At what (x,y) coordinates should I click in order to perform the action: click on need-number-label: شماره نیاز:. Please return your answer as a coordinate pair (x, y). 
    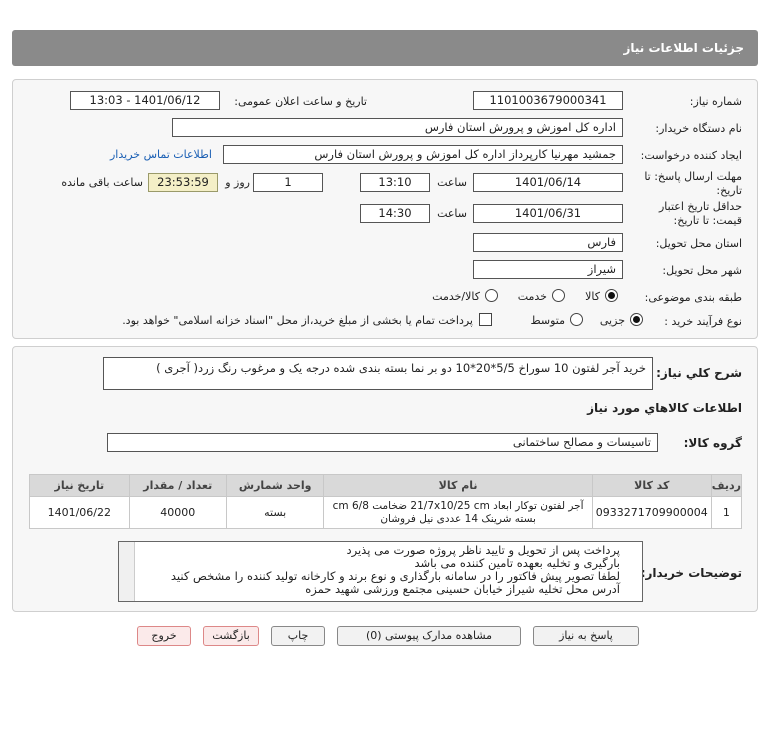
    Looking at the image, I should click on (715, 101).